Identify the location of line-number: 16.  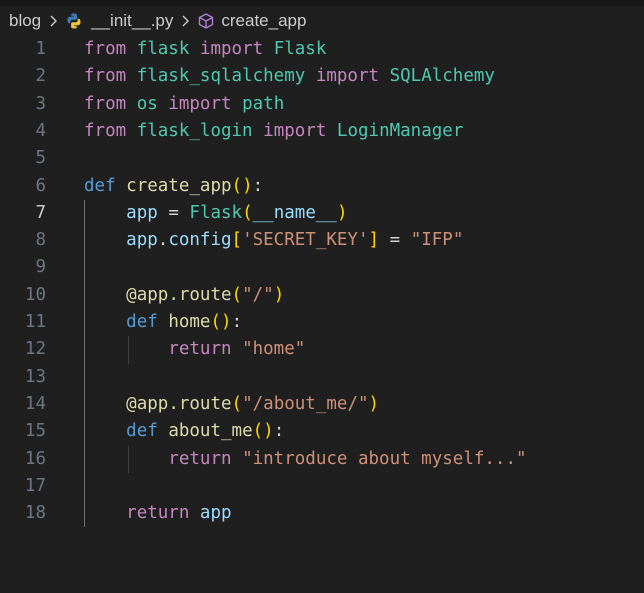
(35, 458).